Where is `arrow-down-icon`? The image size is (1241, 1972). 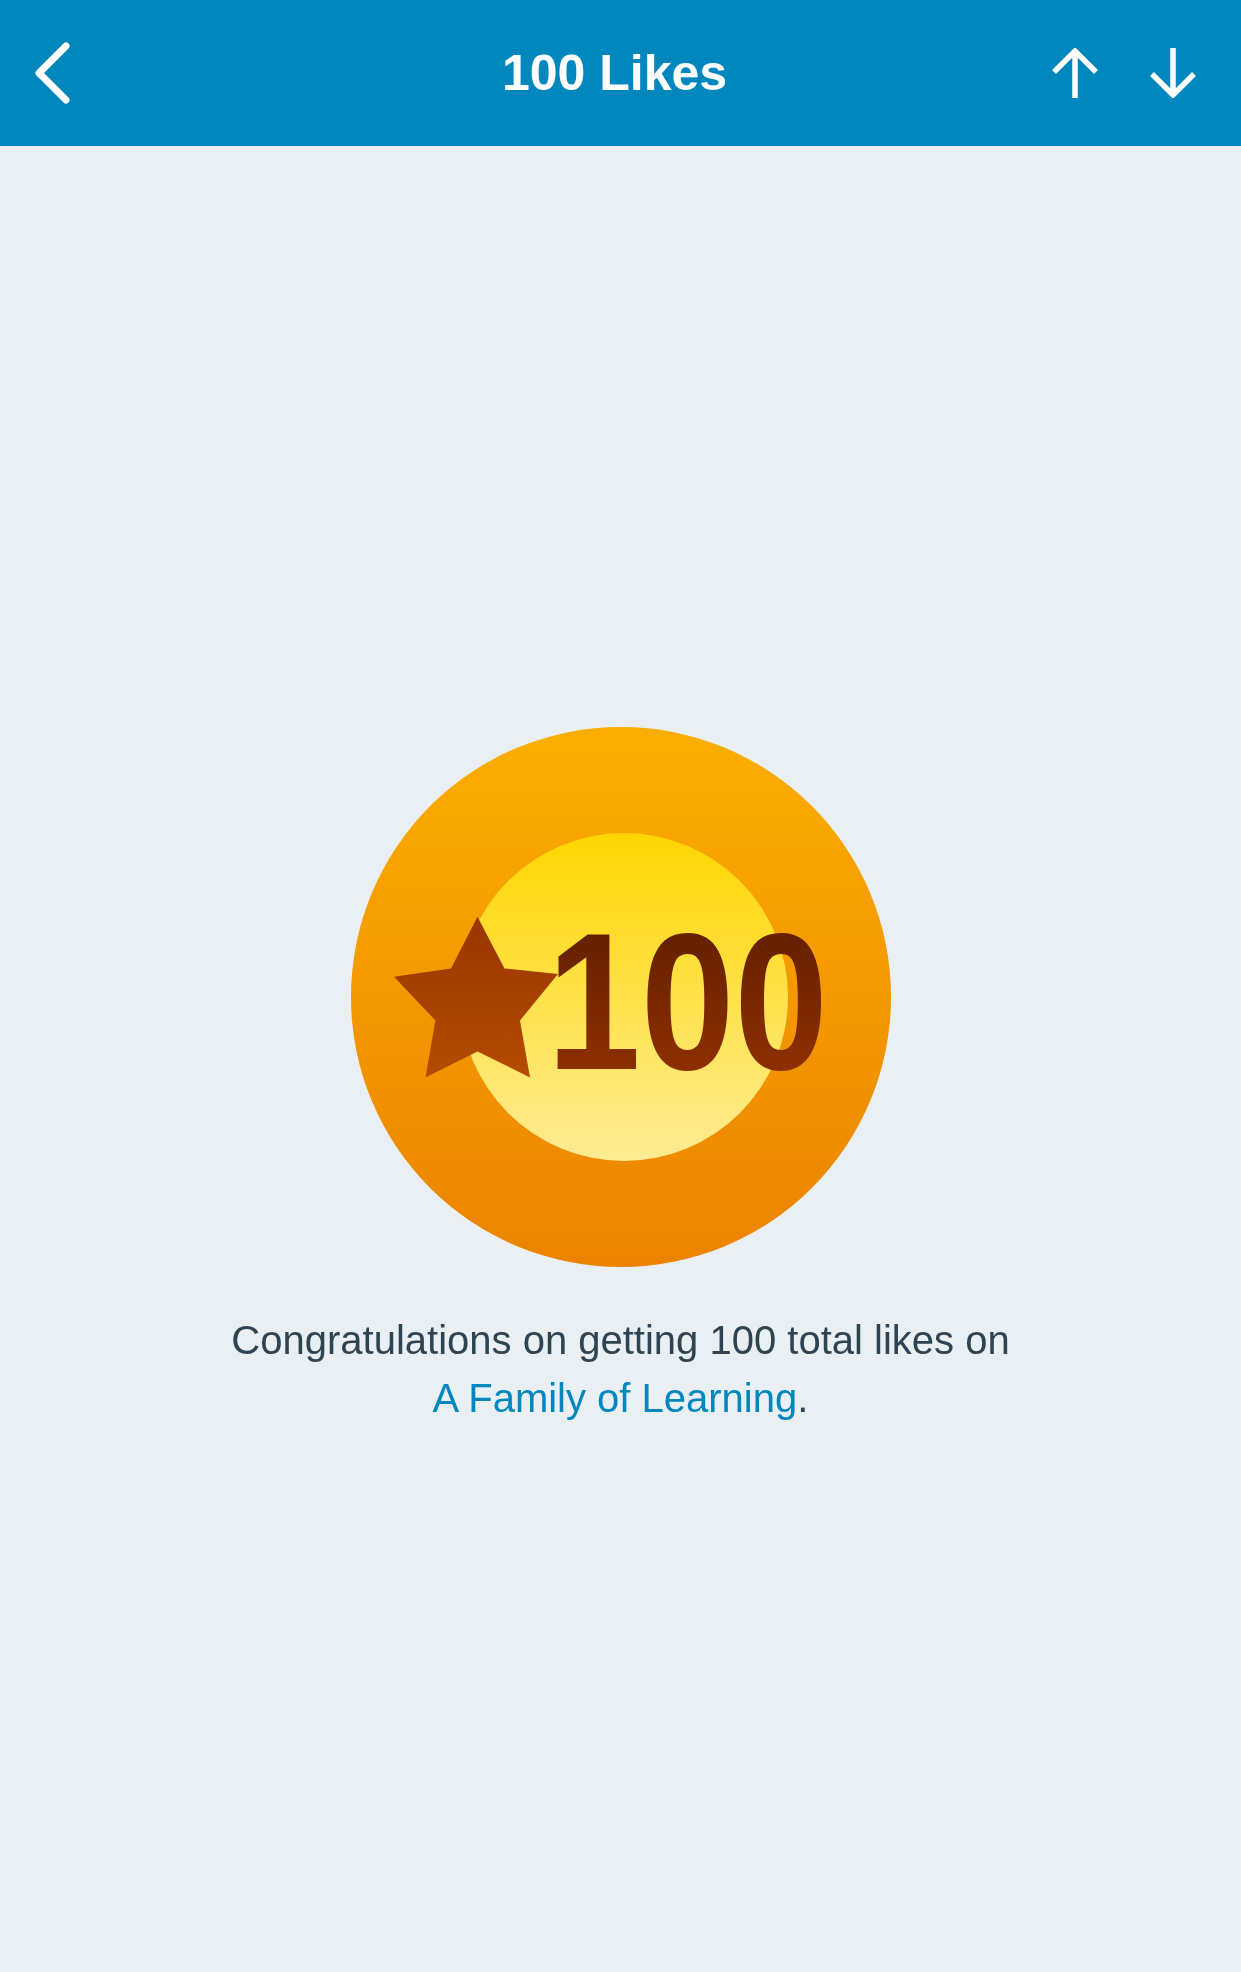 arrow-down-icon is located at coordinates (1173, 73).